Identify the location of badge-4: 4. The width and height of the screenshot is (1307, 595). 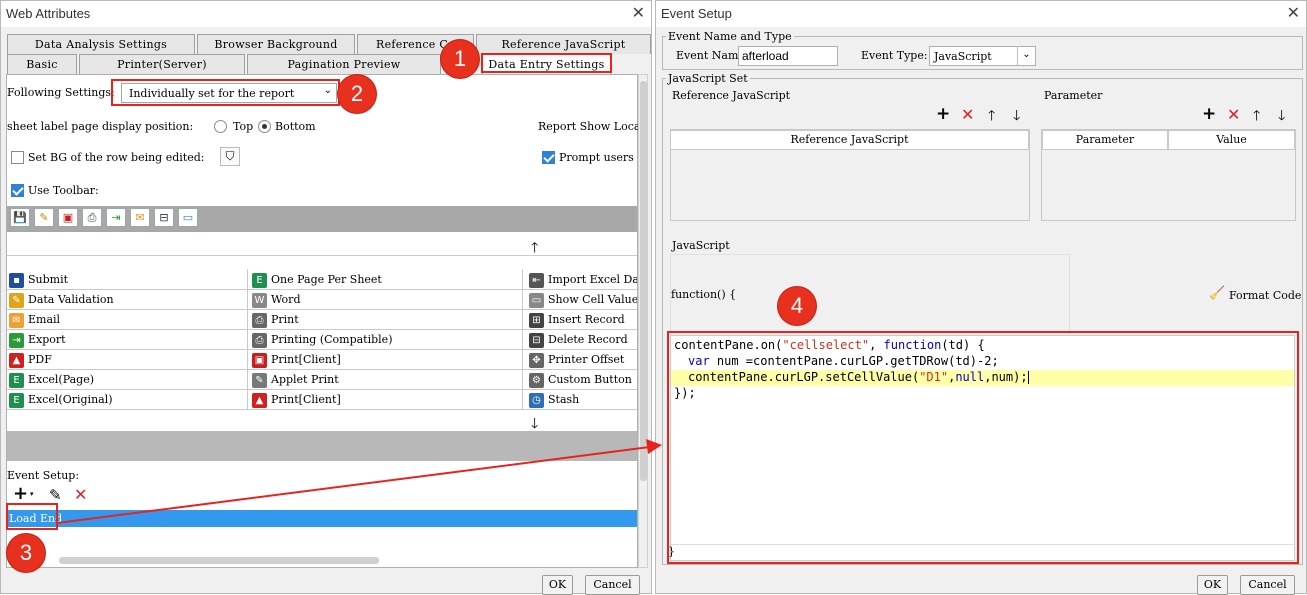
(797, 306).